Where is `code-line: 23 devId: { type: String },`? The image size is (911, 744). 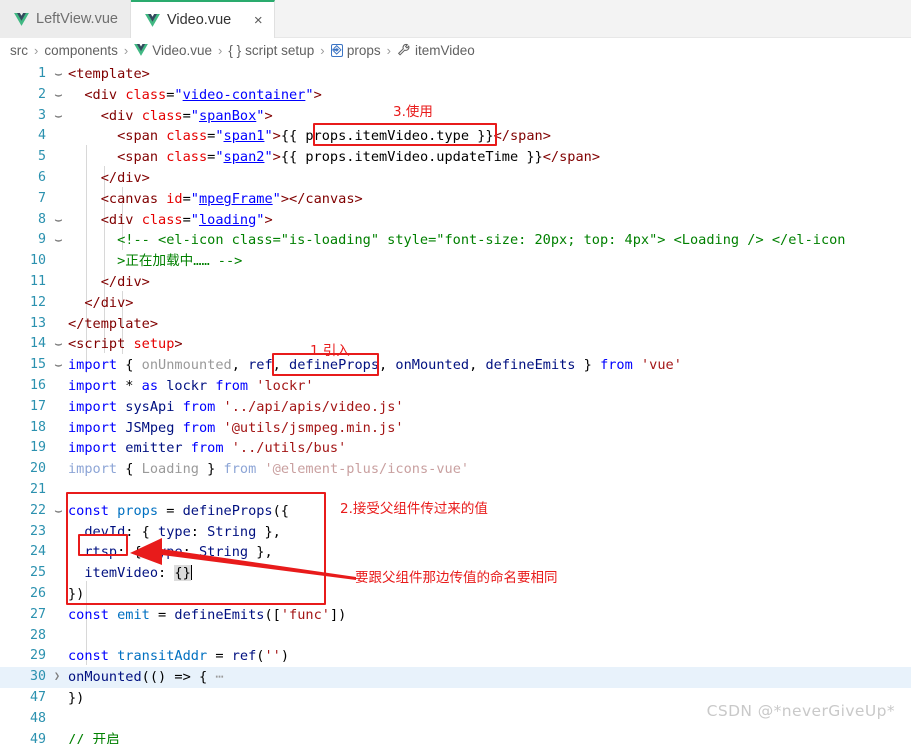 code-line: 23 devId: { type: String }, is located at coordinates (455, 532).